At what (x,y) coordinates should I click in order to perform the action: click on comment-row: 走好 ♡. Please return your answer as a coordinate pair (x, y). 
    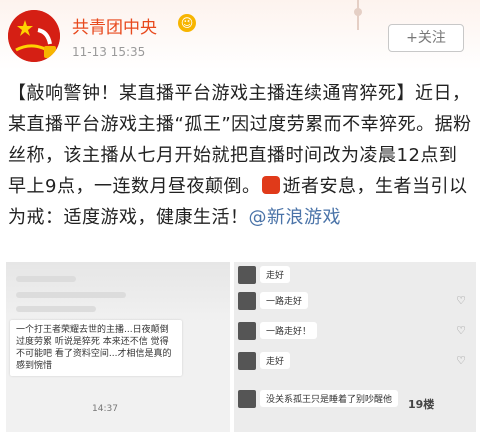
    Looking at the image, I should click on (355, 365).